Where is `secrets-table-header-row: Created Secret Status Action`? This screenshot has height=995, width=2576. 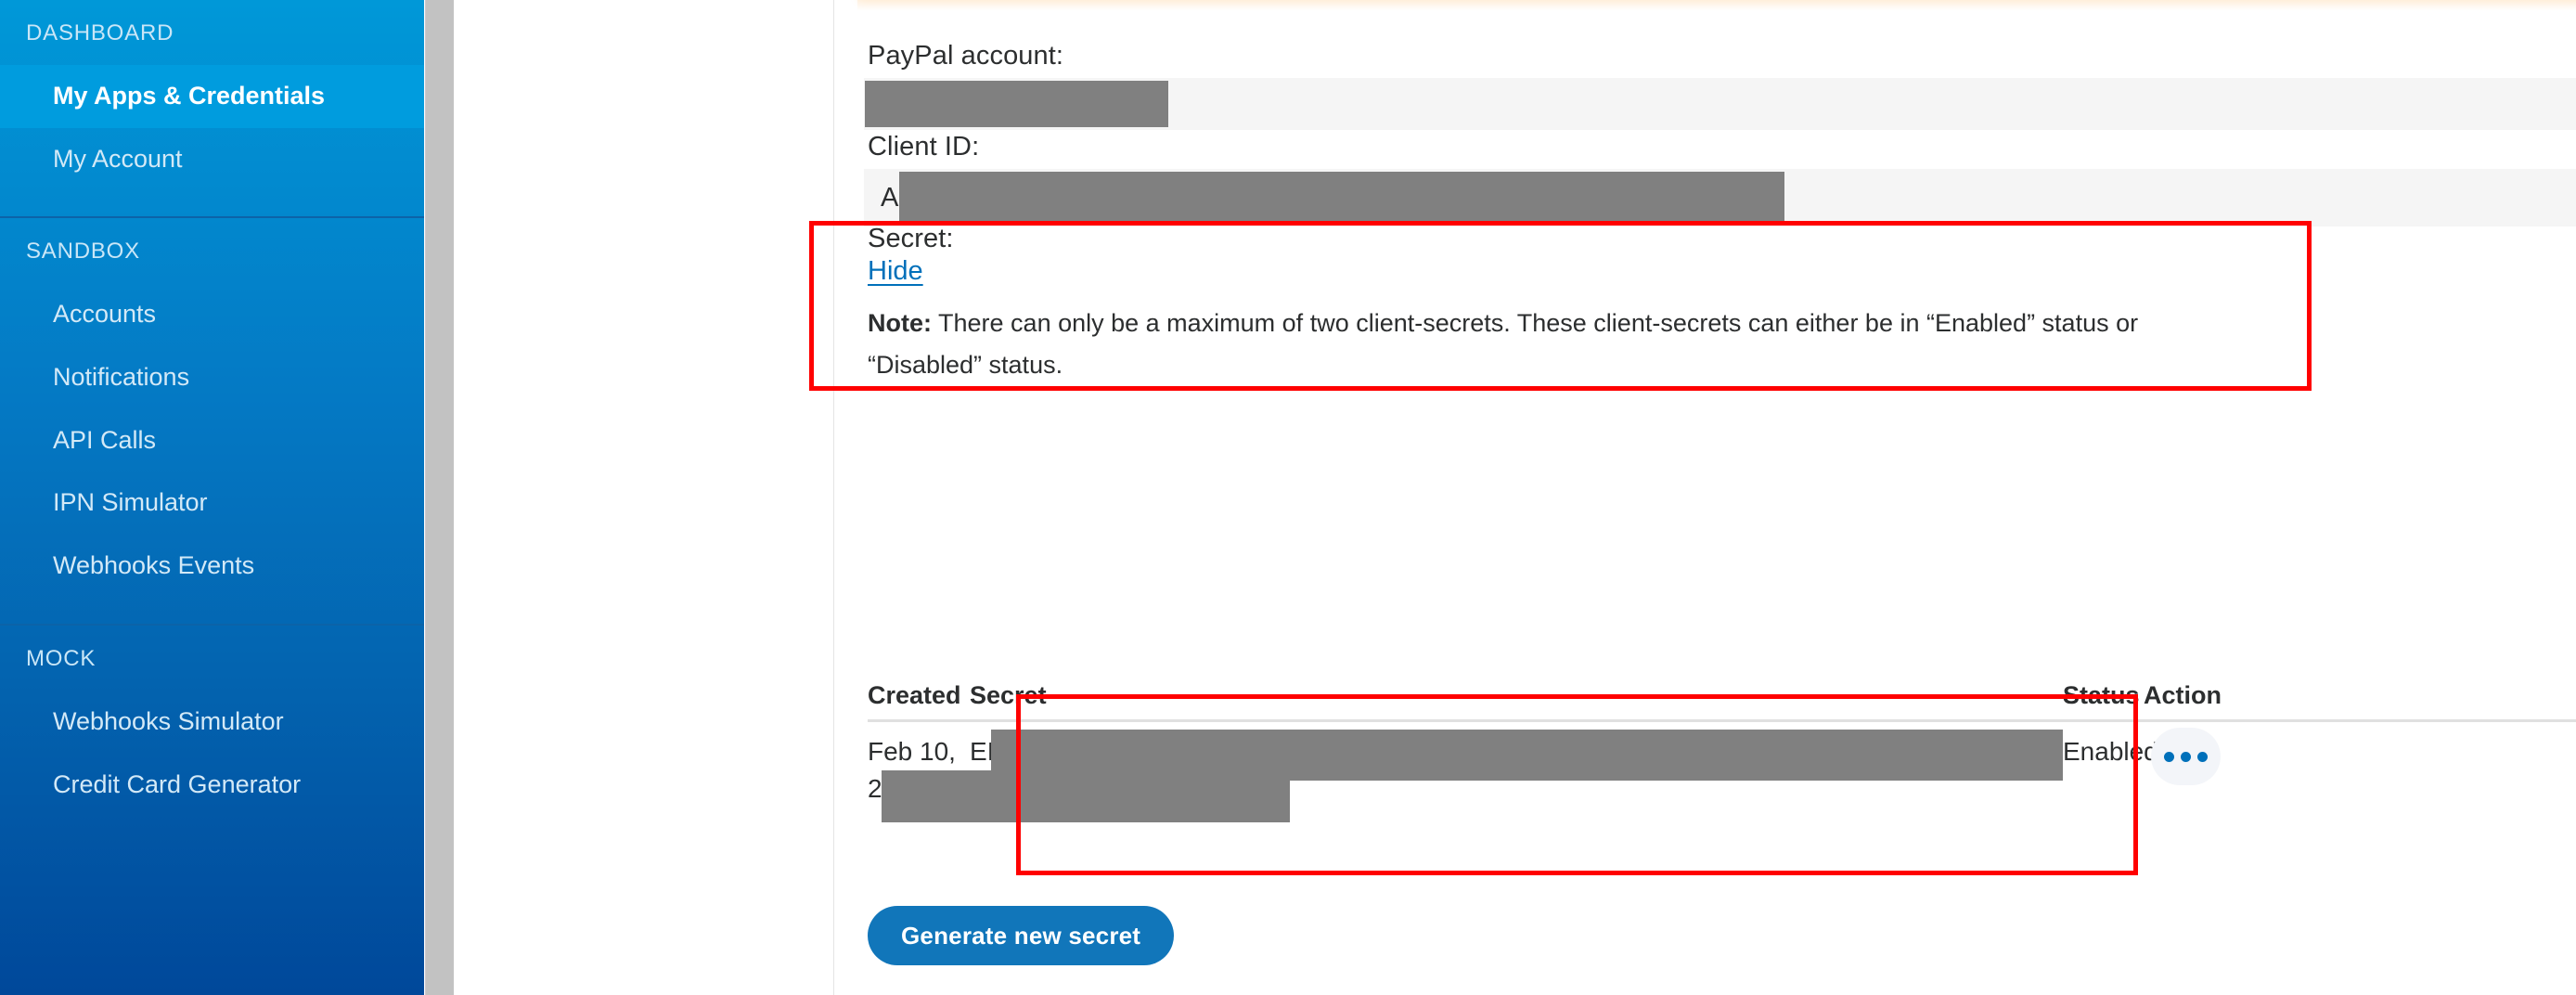 secrets-table-header-row: Created Secret Status Action is located at coordinates (1722, 691).